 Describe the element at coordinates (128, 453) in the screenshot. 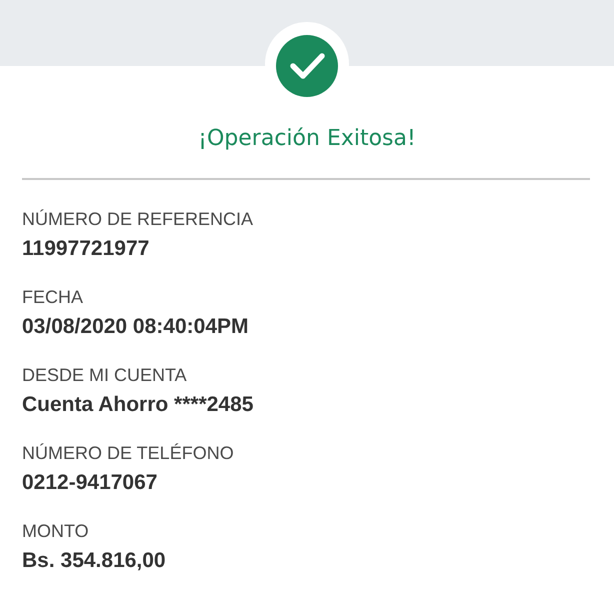

I see `field-label: NÚMERO DE TELÉFONO` at that location.